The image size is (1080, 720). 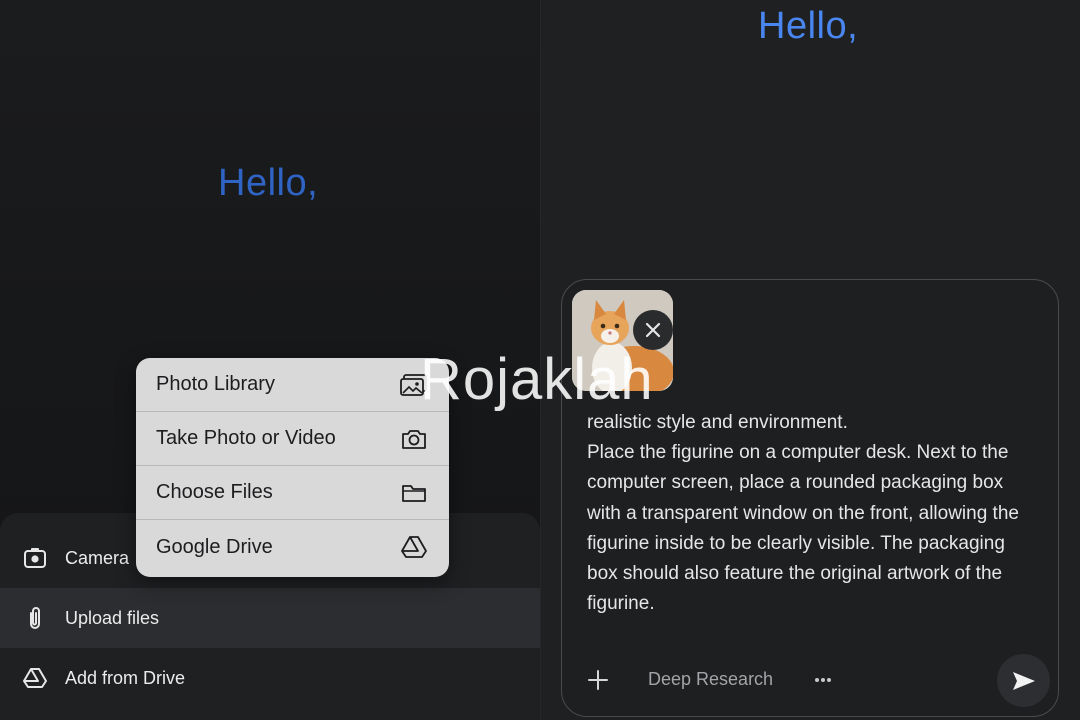 What do you see at coordinates (214, 546) in the screenshot?
I see `menu-item-label: Google Drive` at bounding box center [214, 546].